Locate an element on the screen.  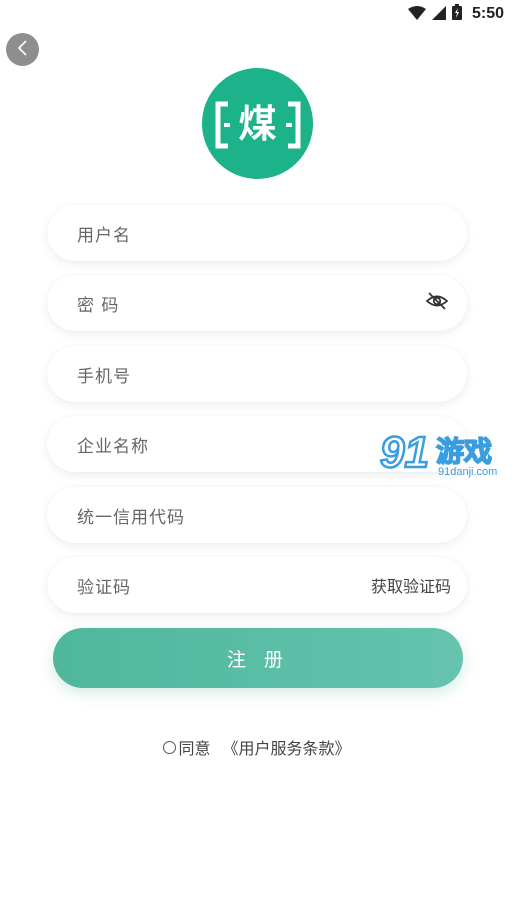
agreement-row: 同意 《用户服务条款》 is located at coordinates (257, 747).